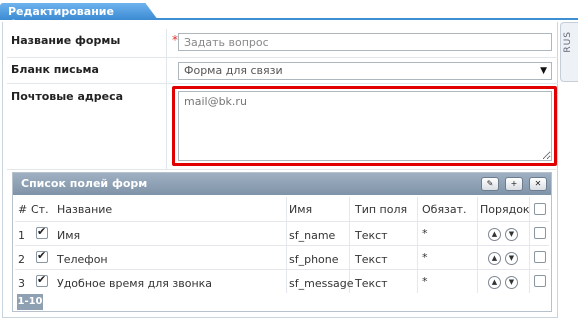  What do you see at coordinates (365, 42) in the screenshot?
I see `form-name-input` at bounding box center [365, 42].